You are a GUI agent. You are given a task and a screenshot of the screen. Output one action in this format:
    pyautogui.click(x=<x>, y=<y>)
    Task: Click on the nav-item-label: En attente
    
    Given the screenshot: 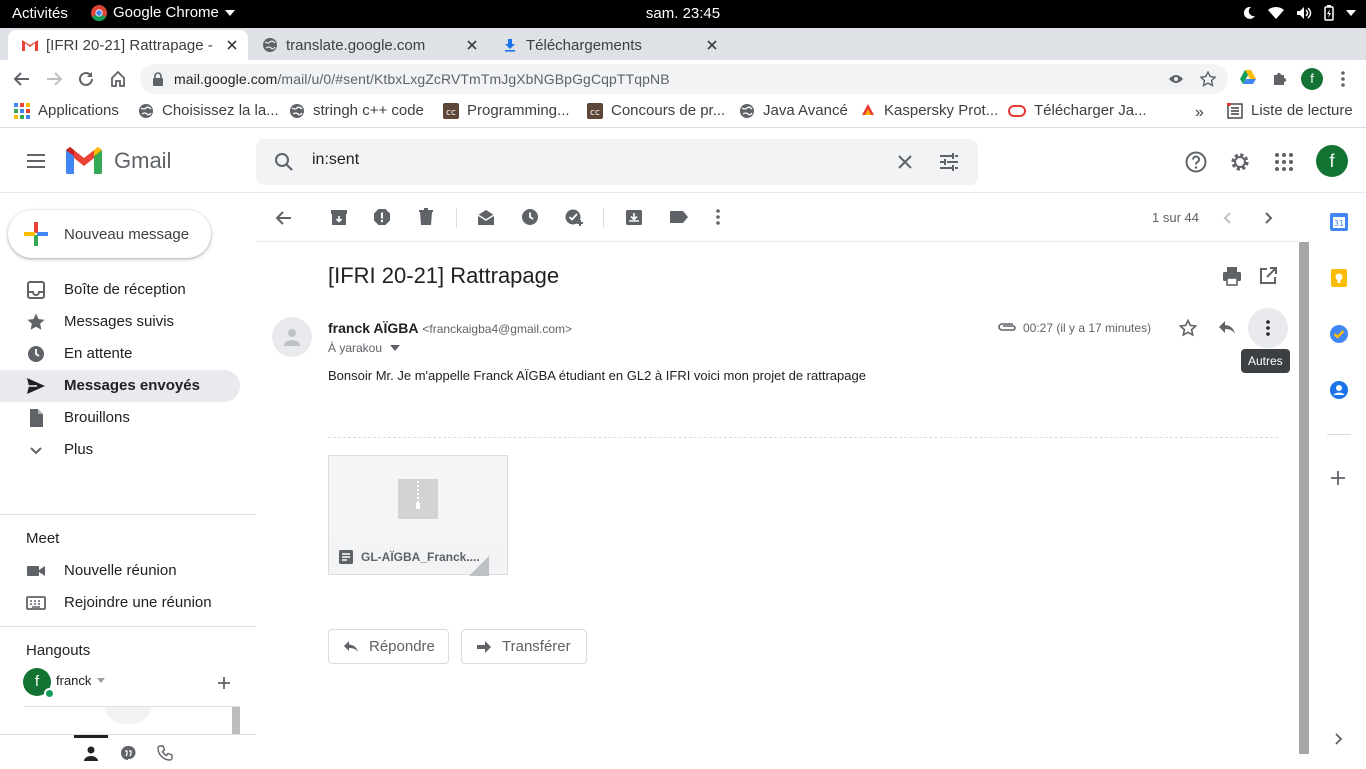 What is the action you would take?
    pyautogui.click(x=98, y=353)
    